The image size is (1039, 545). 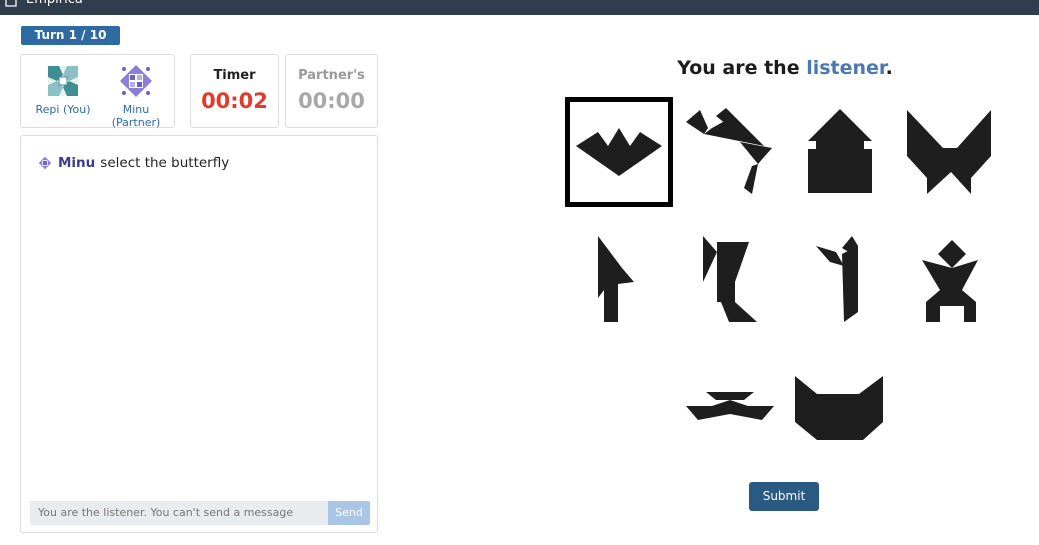 I want to click on partner-timer-value: 00:00, so click(x=331, y=101).